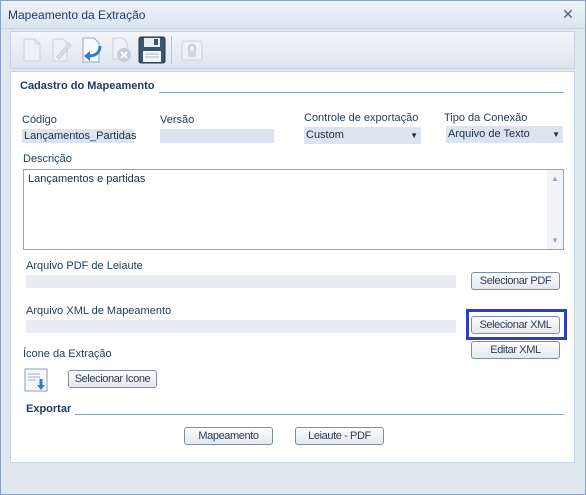 The height and width of the screenshot is (495, 586). I want to click on toolbar-separator, so click(171, 50).